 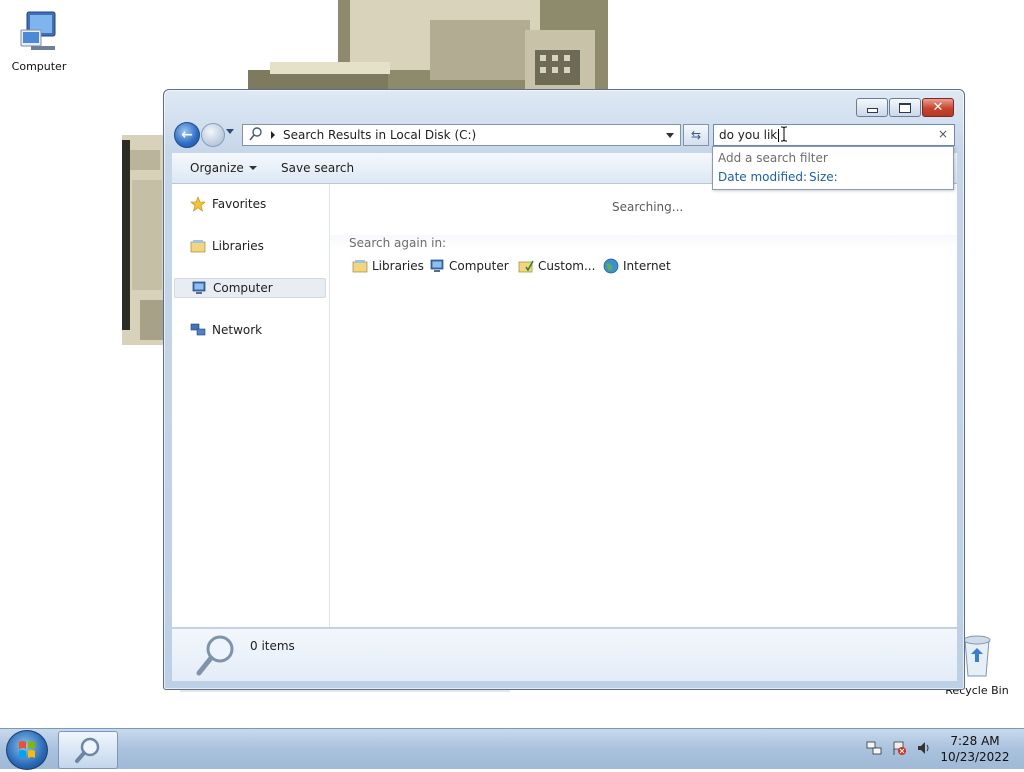 I want to click on clock-date: 10/23/2022, so click(x=975, y=757).